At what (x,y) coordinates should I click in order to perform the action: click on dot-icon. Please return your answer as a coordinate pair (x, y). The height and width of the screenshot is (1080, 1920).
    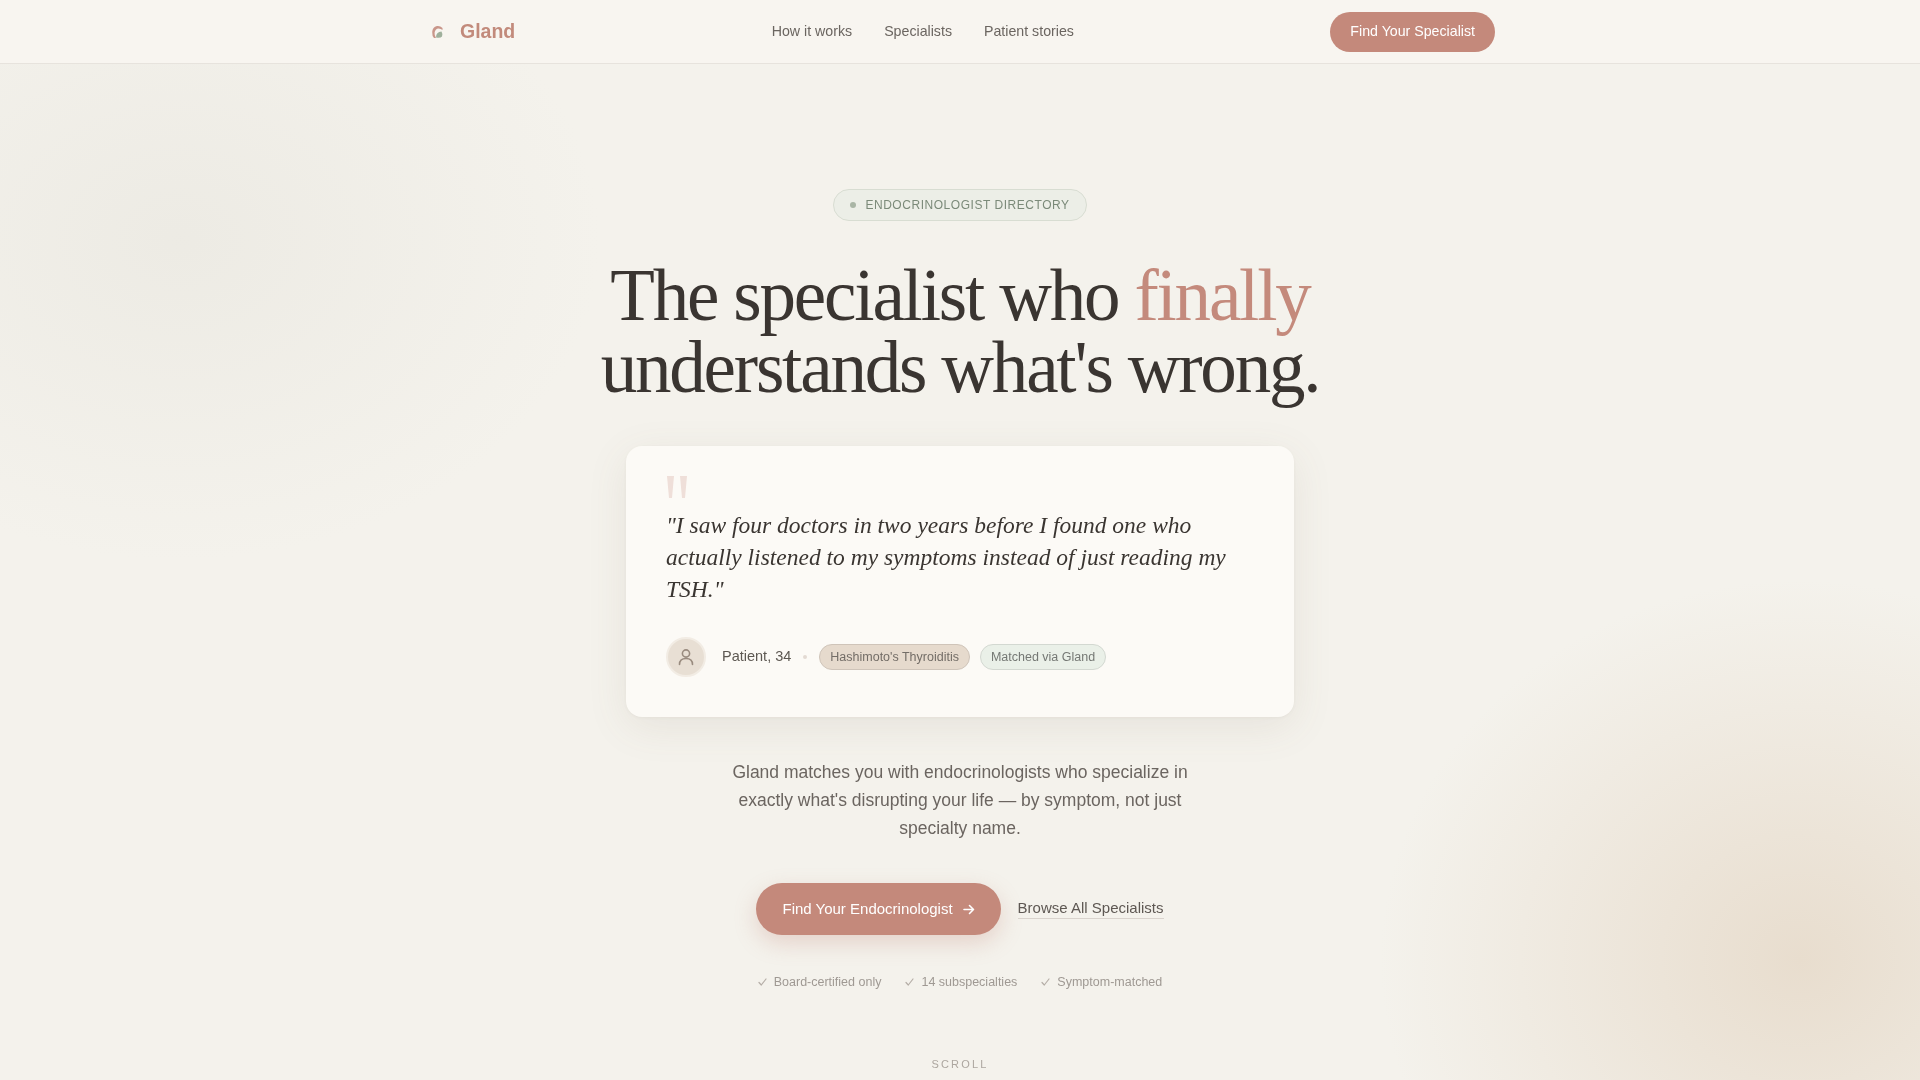
    Looking at the image, I should click on (853, 205).